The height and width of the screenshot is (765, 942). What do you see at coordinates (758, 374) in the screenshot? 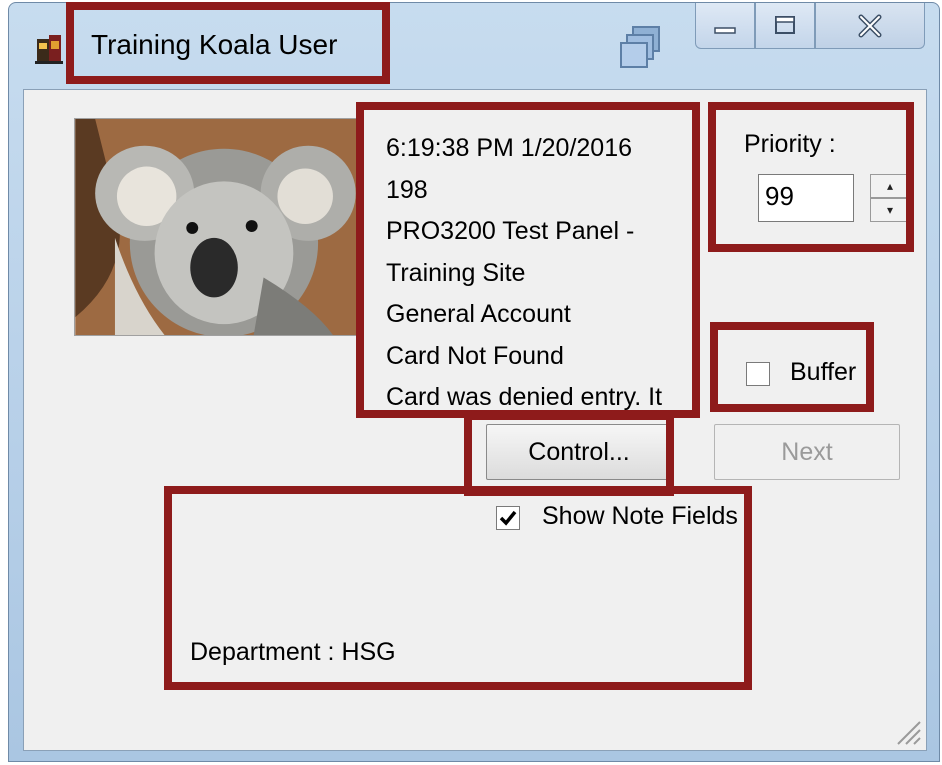
I see `buffer-checkbox` at bounding box center [758, 374].